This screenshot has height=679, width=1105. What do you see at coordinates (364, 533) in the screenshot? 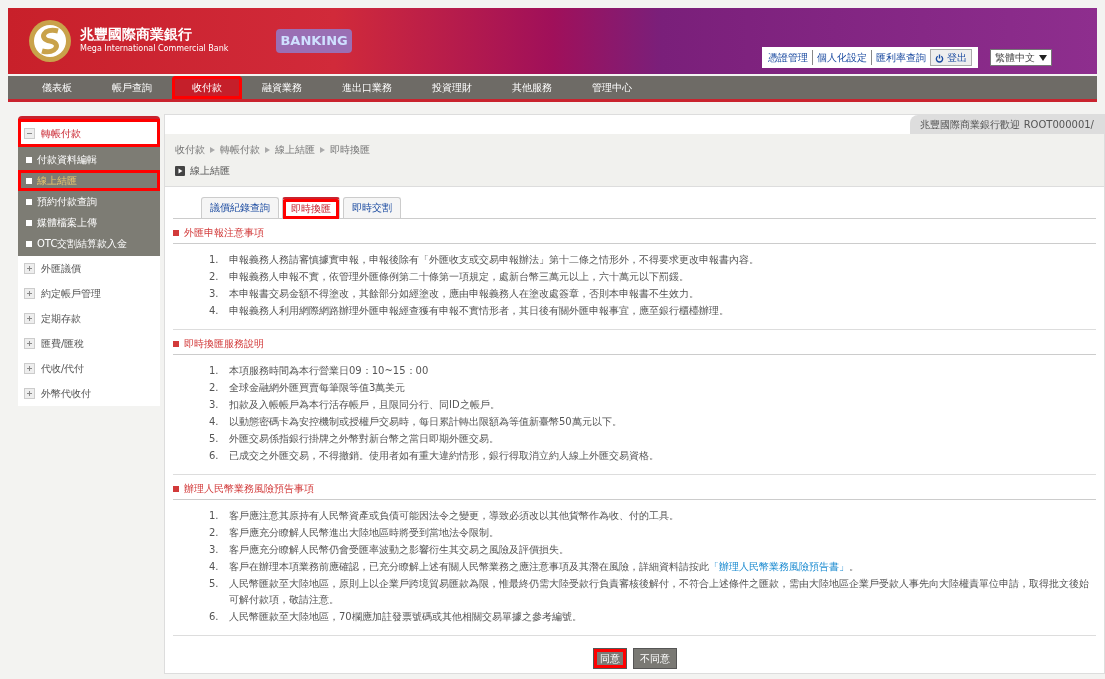
I see `notice-text: 客戶應充分瞭解人民幣進出大陸地區時將受到當地法令限制。` at bounding box center [364, 533].